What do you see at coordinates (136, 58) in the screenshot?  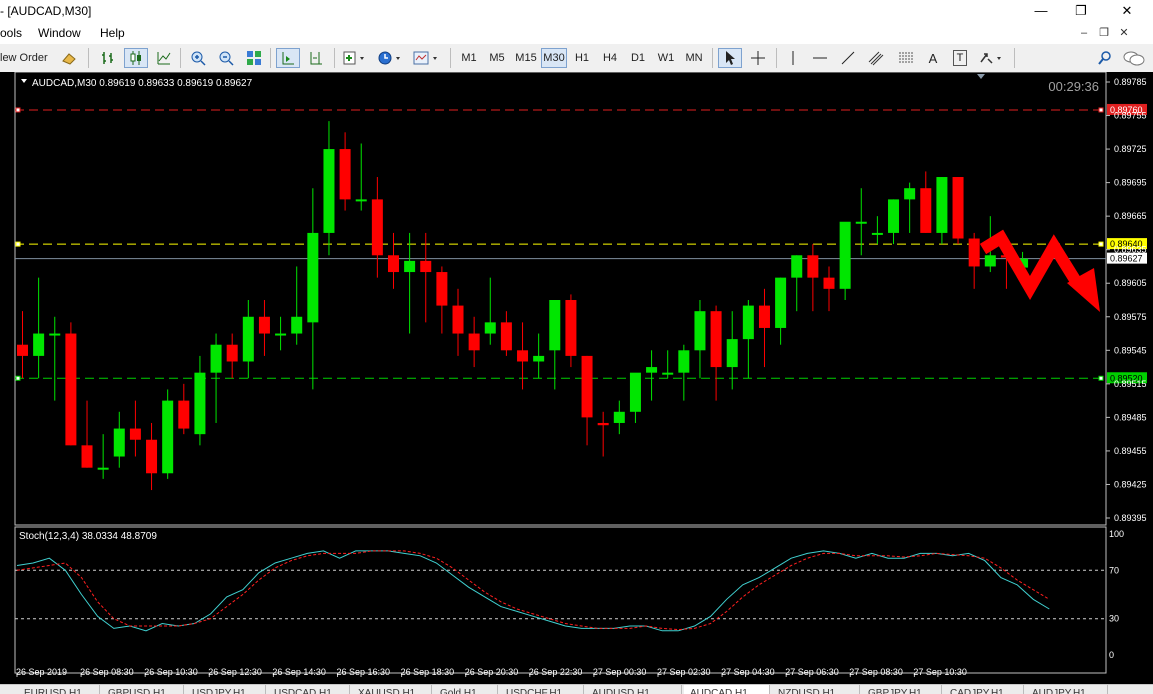 I see `candlestick-icon` at bounding box center [136, 58].